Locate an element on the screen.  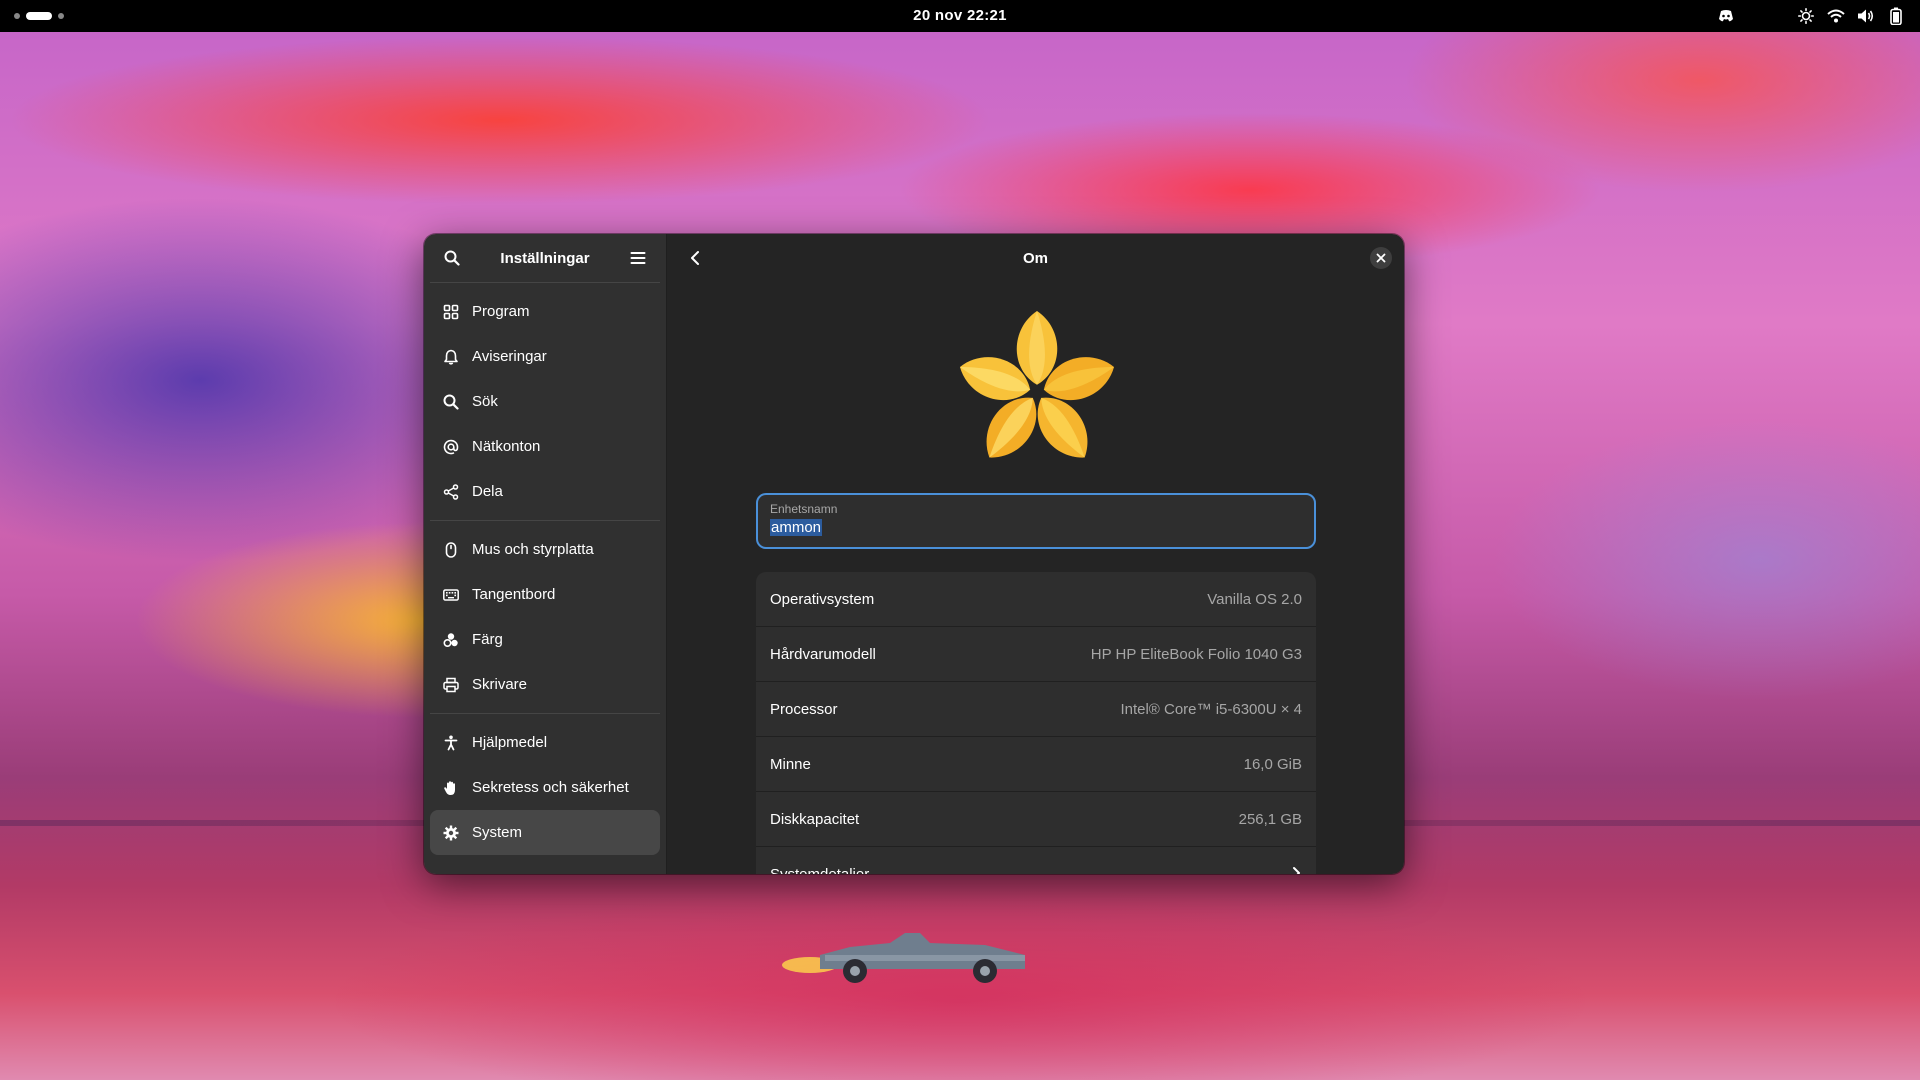
top-bar: 20 nov 22:21 is located at coordinates (960, 16).